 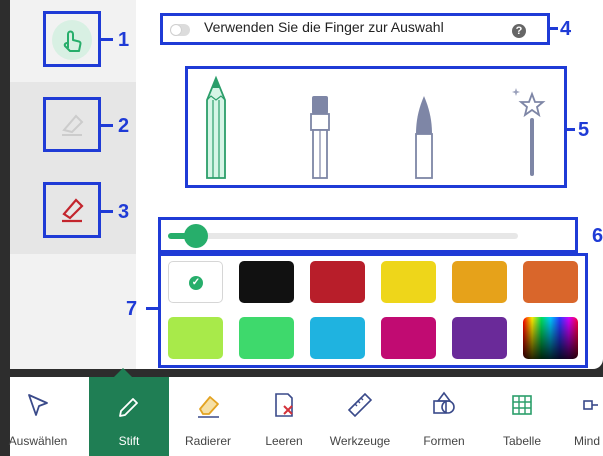 I want to click on pen-type-pencil, so click(x=216, y=128).